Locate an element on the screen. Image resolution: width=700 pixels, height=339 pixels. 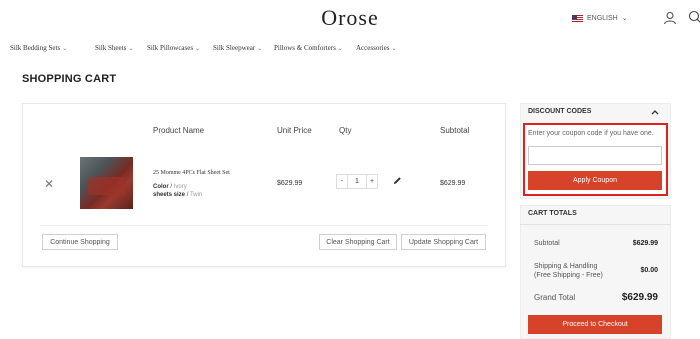
language-selector: ENGLISH ⌄ is located at coordinates (600, 18).